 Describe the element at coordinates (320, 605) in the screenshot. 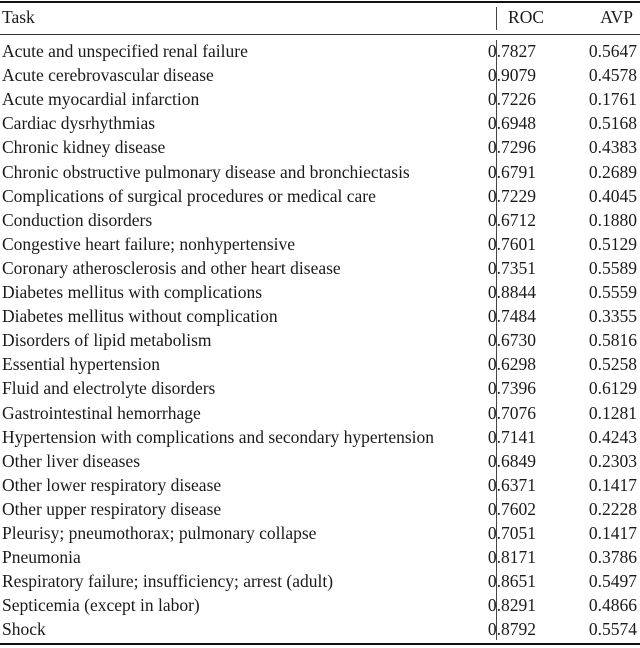

I see `table-row: Septicemia (except in labor) 0.8291 0.4866` at that location.